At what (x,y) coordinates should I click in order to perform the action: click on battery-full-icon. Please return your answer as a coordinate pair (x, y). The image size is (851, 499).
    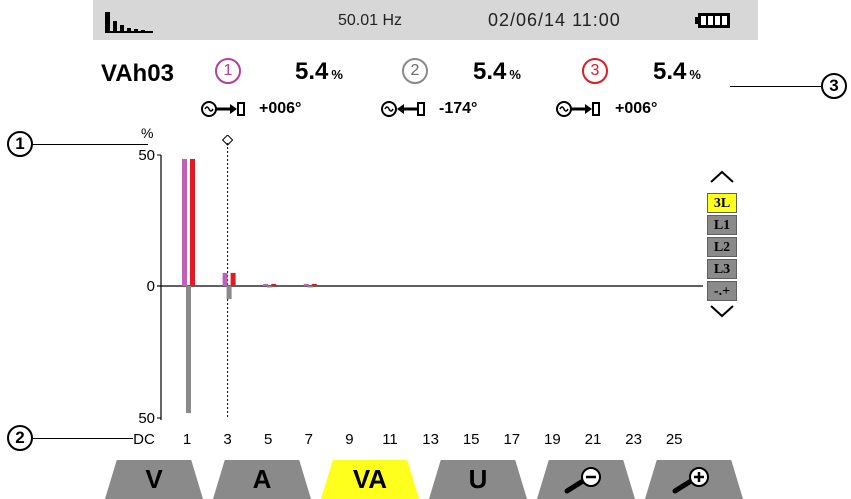
    Looking at the image, I should click on (712, 20).